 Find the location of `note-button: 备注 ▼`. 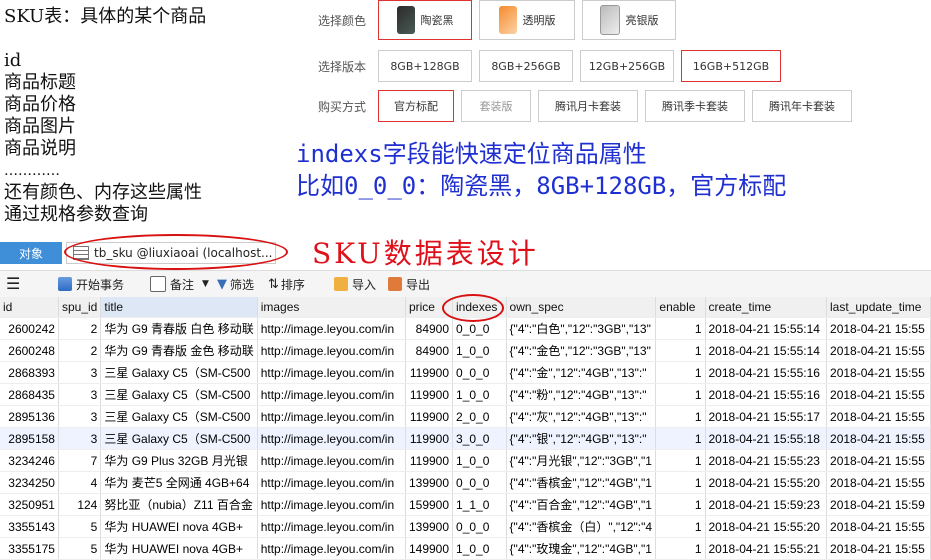

note-button: 备注 ▼ is located at coordinates (179, 284).